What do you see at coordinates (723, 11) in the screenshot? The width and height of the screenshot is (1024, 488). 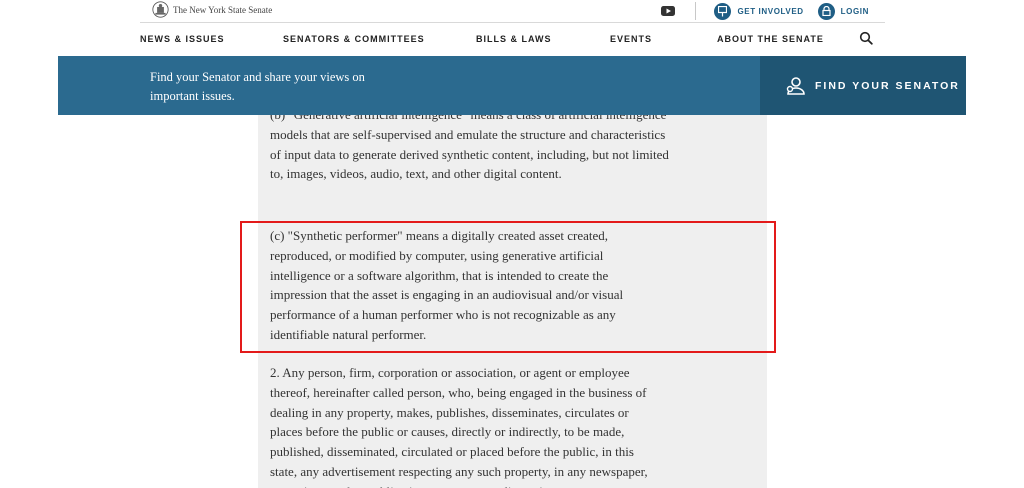 I see `get-involved-icon` at bounding box center [723, 11].